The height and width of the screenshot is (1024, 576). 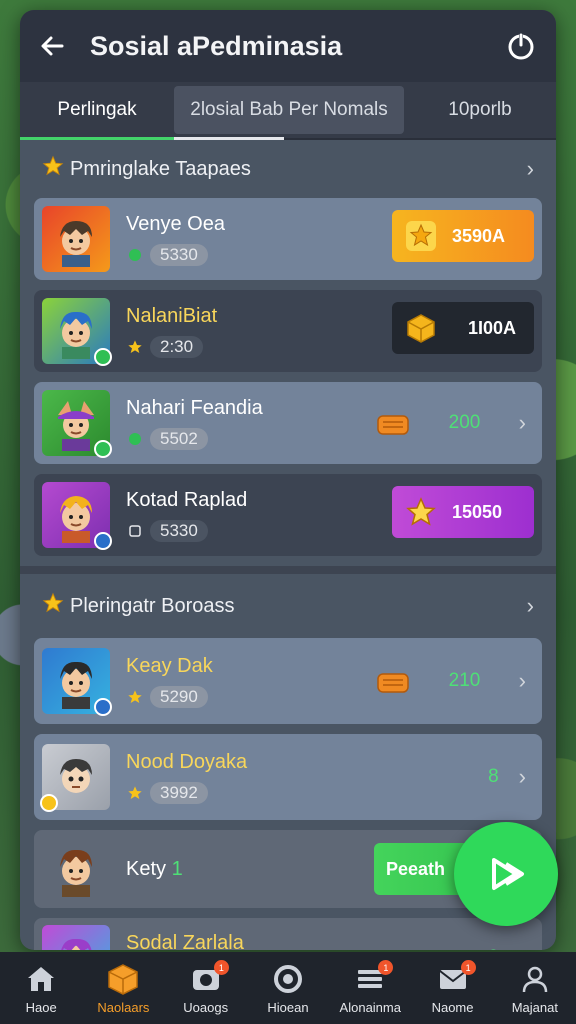 I want to click on nav-label: Majanat, so click(x=534, y=1007).